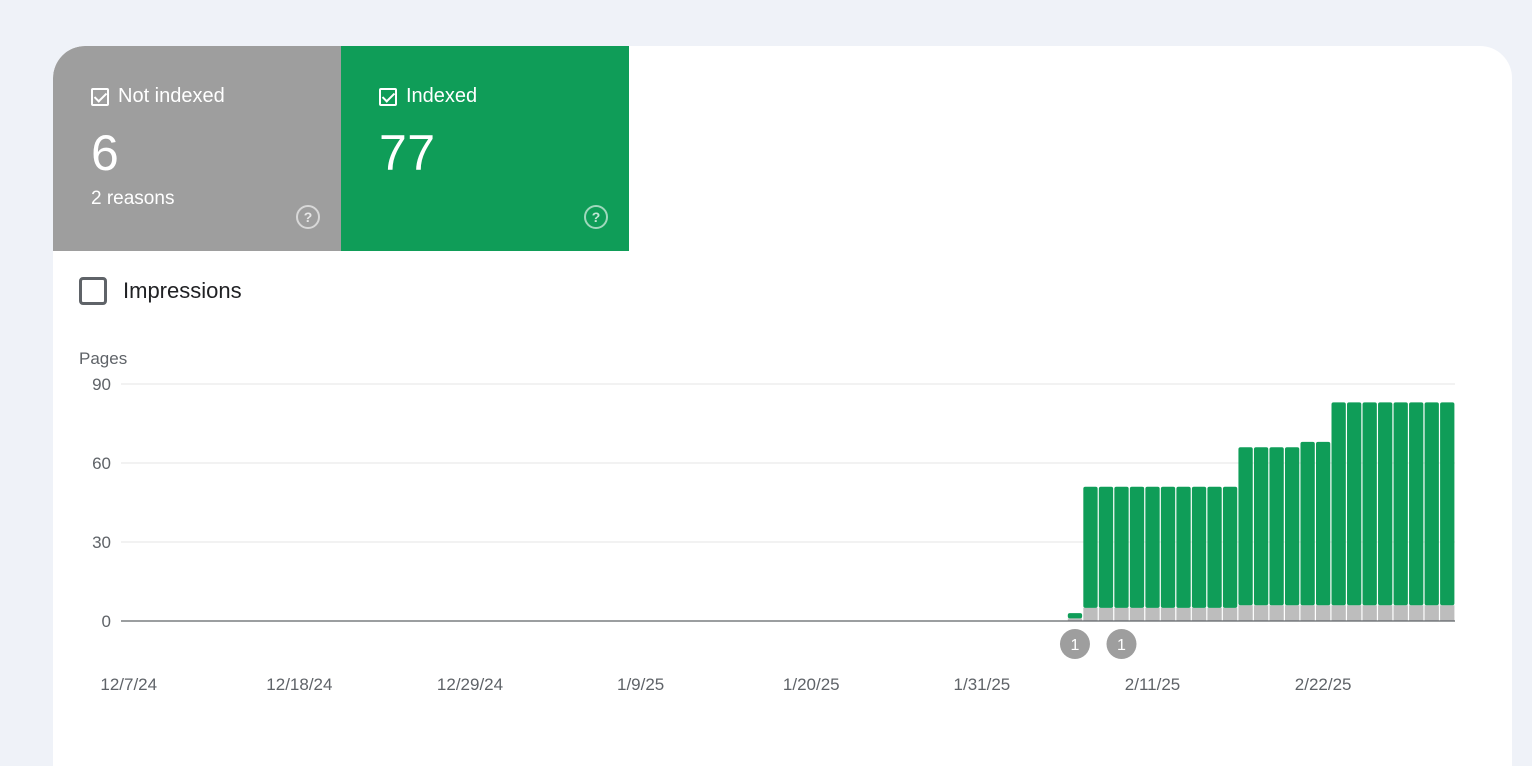  Describe the element at coordinates (982, 684) in the screenshot. I see `x-tick-label: 1/31/25` at that location.